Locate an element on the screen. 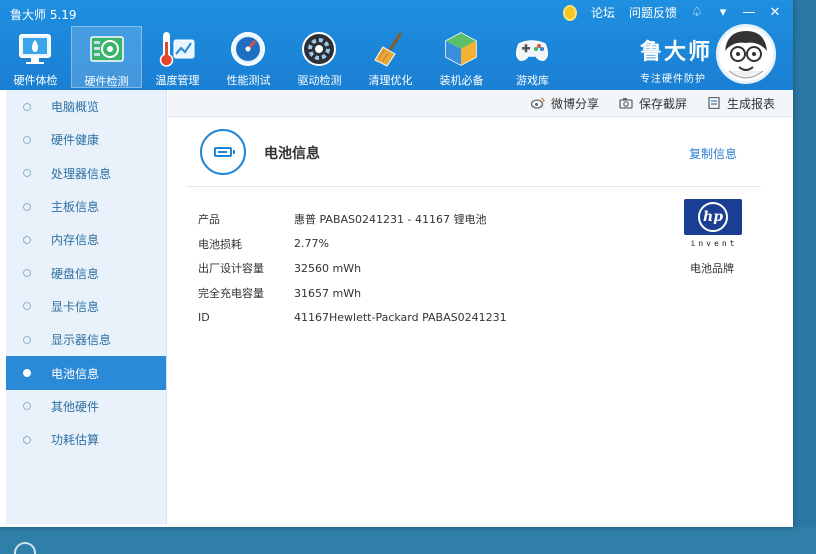 This screenshot has height=554, width=816. sidebar-item-label: 电池信息 is located at coordinates (75, 373).